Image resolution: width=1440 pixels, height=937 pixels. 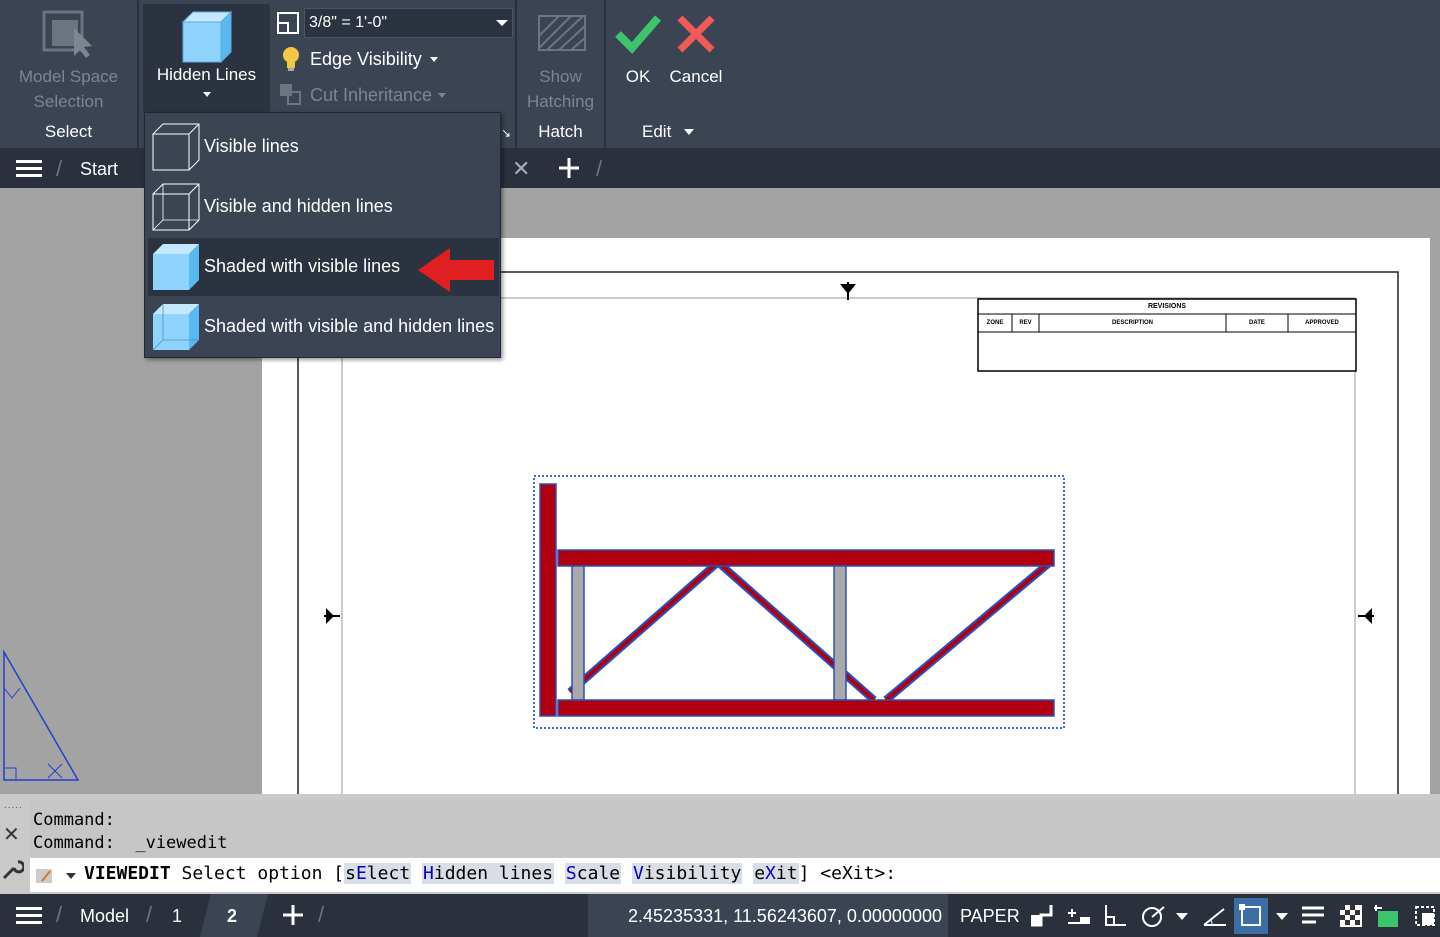 I want to click on close-icon, so click(x=696, y=34).